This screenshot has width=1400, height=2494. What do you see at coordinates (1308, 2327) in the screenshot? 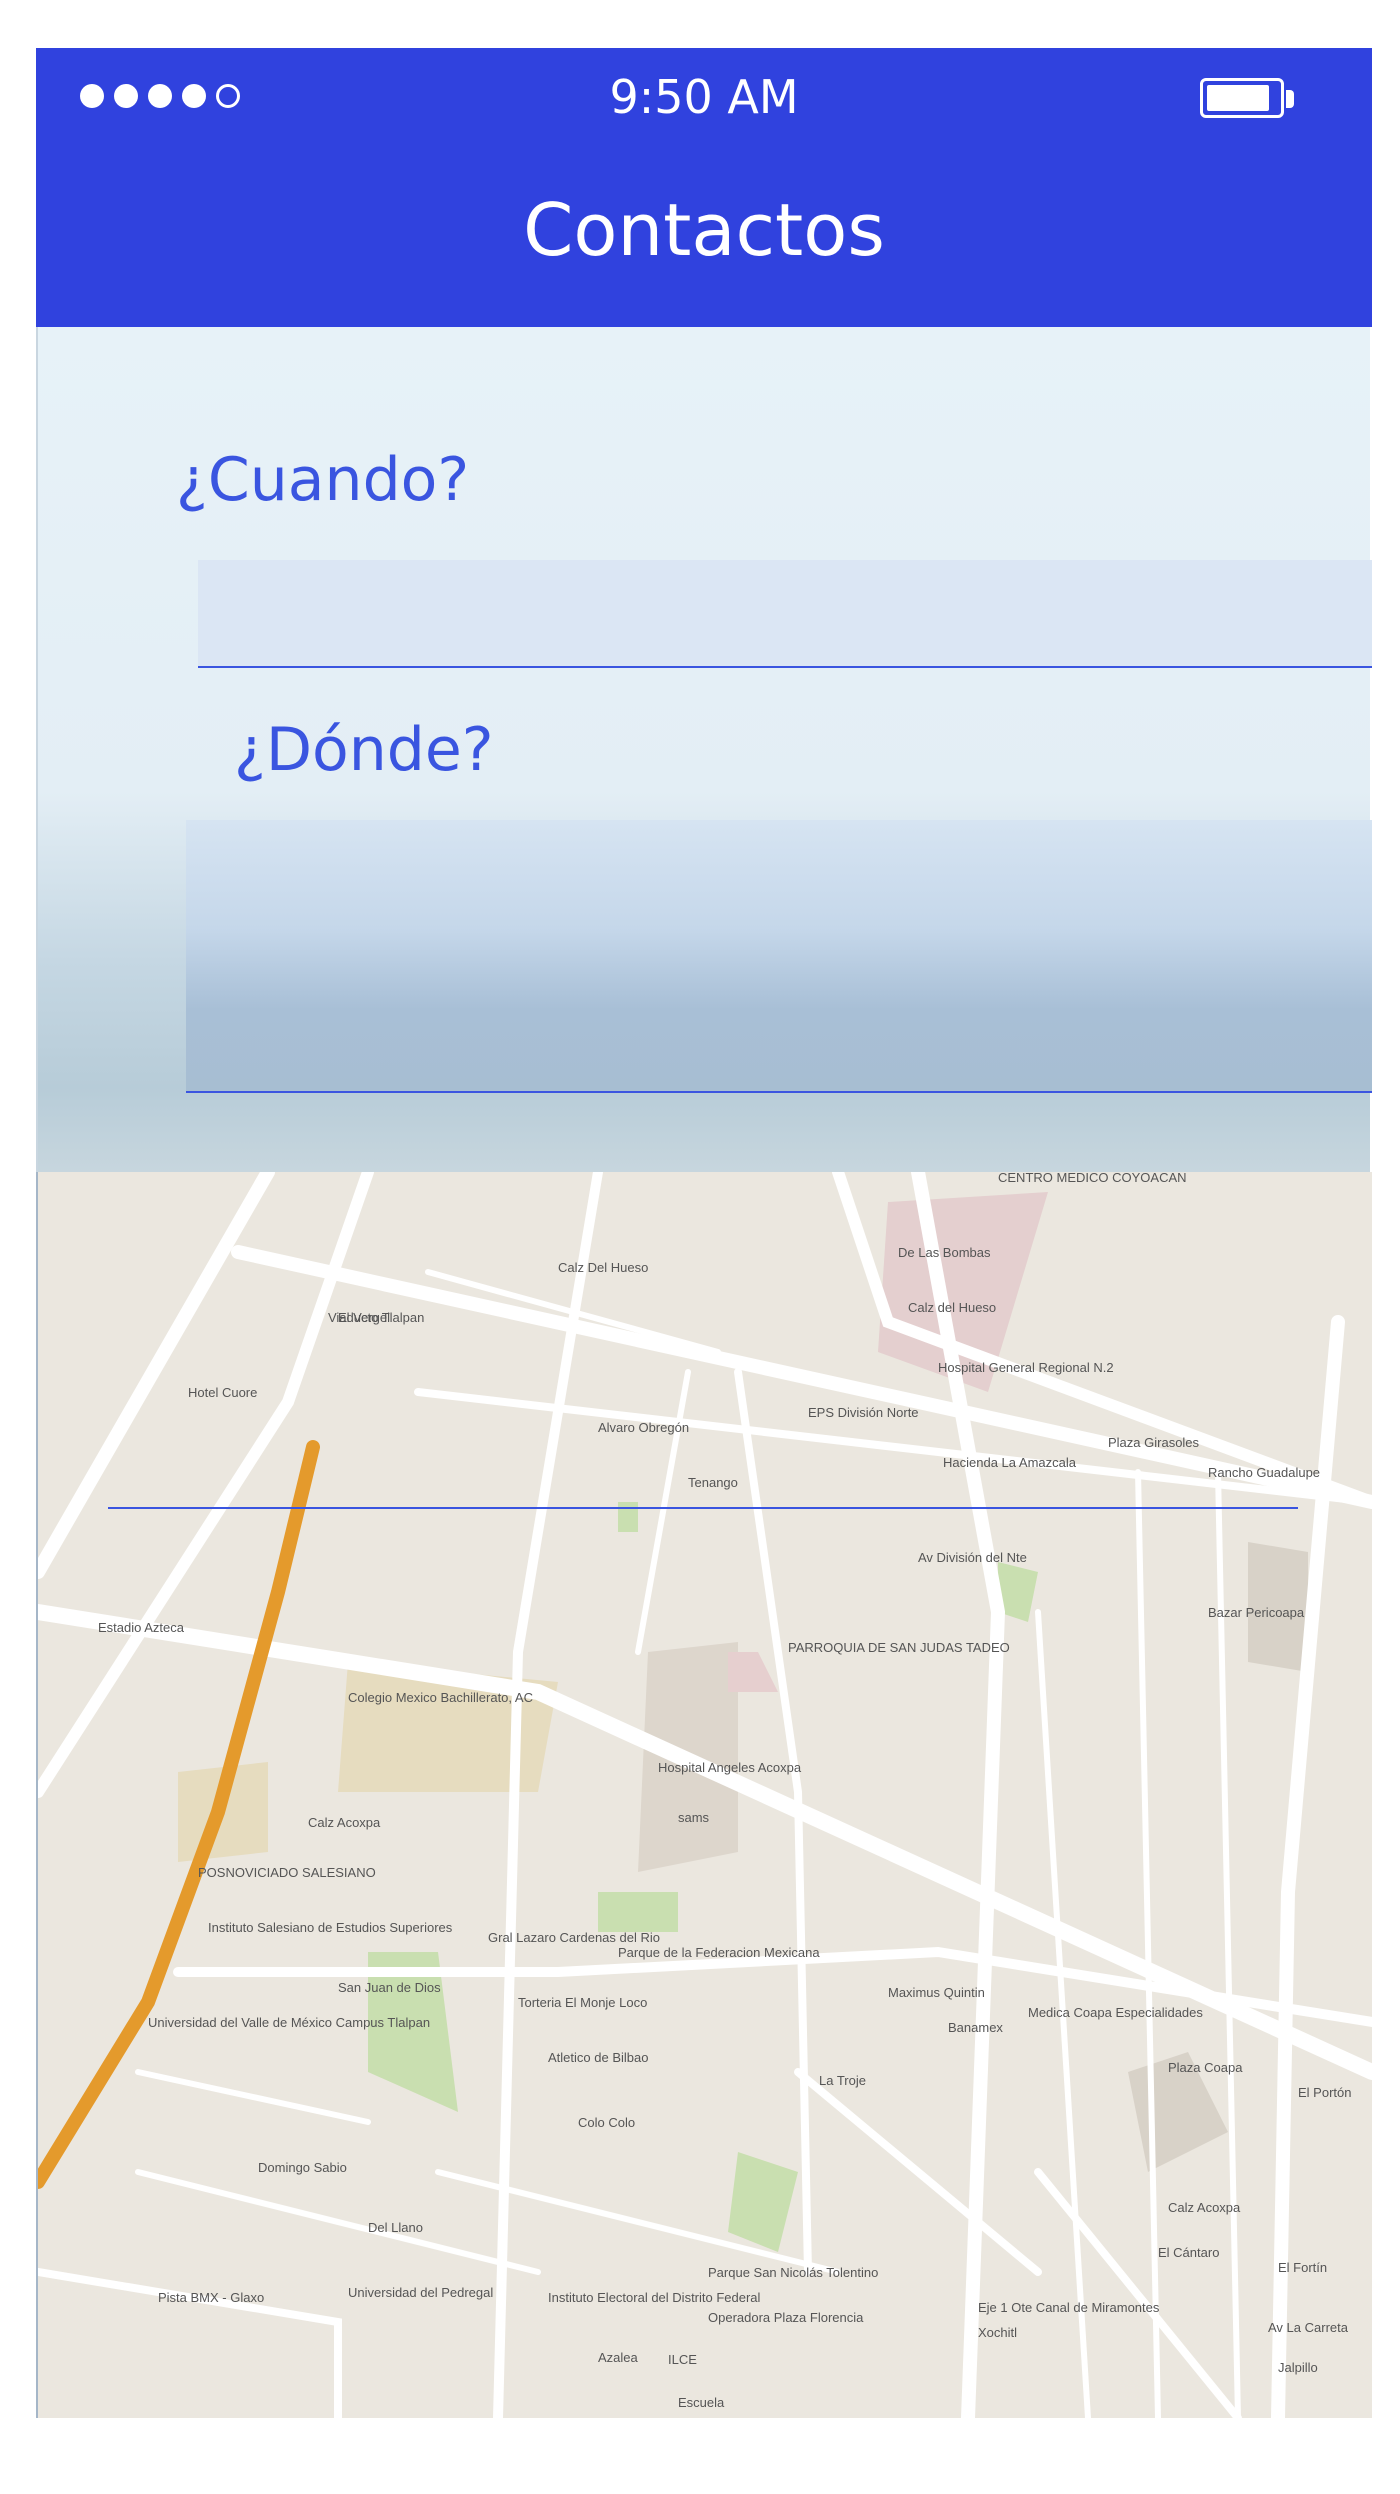
I see `map-label: Av La Carreta` at bounding box center [1308, 2327].